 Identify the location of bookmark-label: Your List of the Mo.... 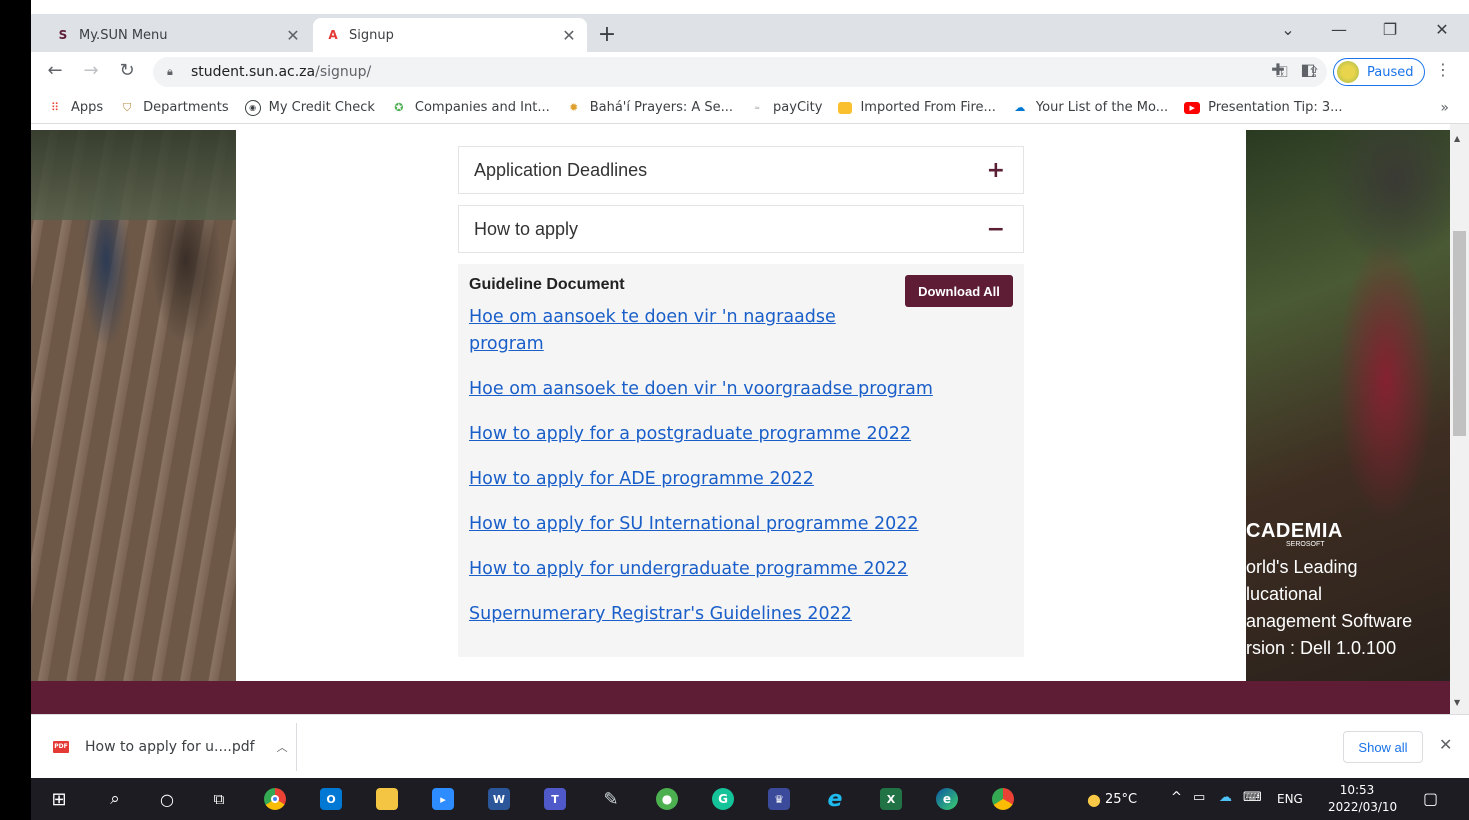
(1102, 107).